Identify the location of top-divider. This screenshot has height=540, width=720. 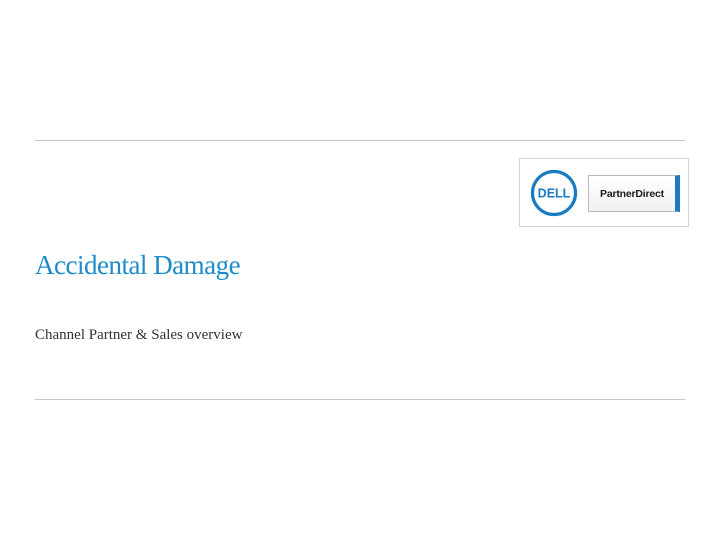
(360, 140).